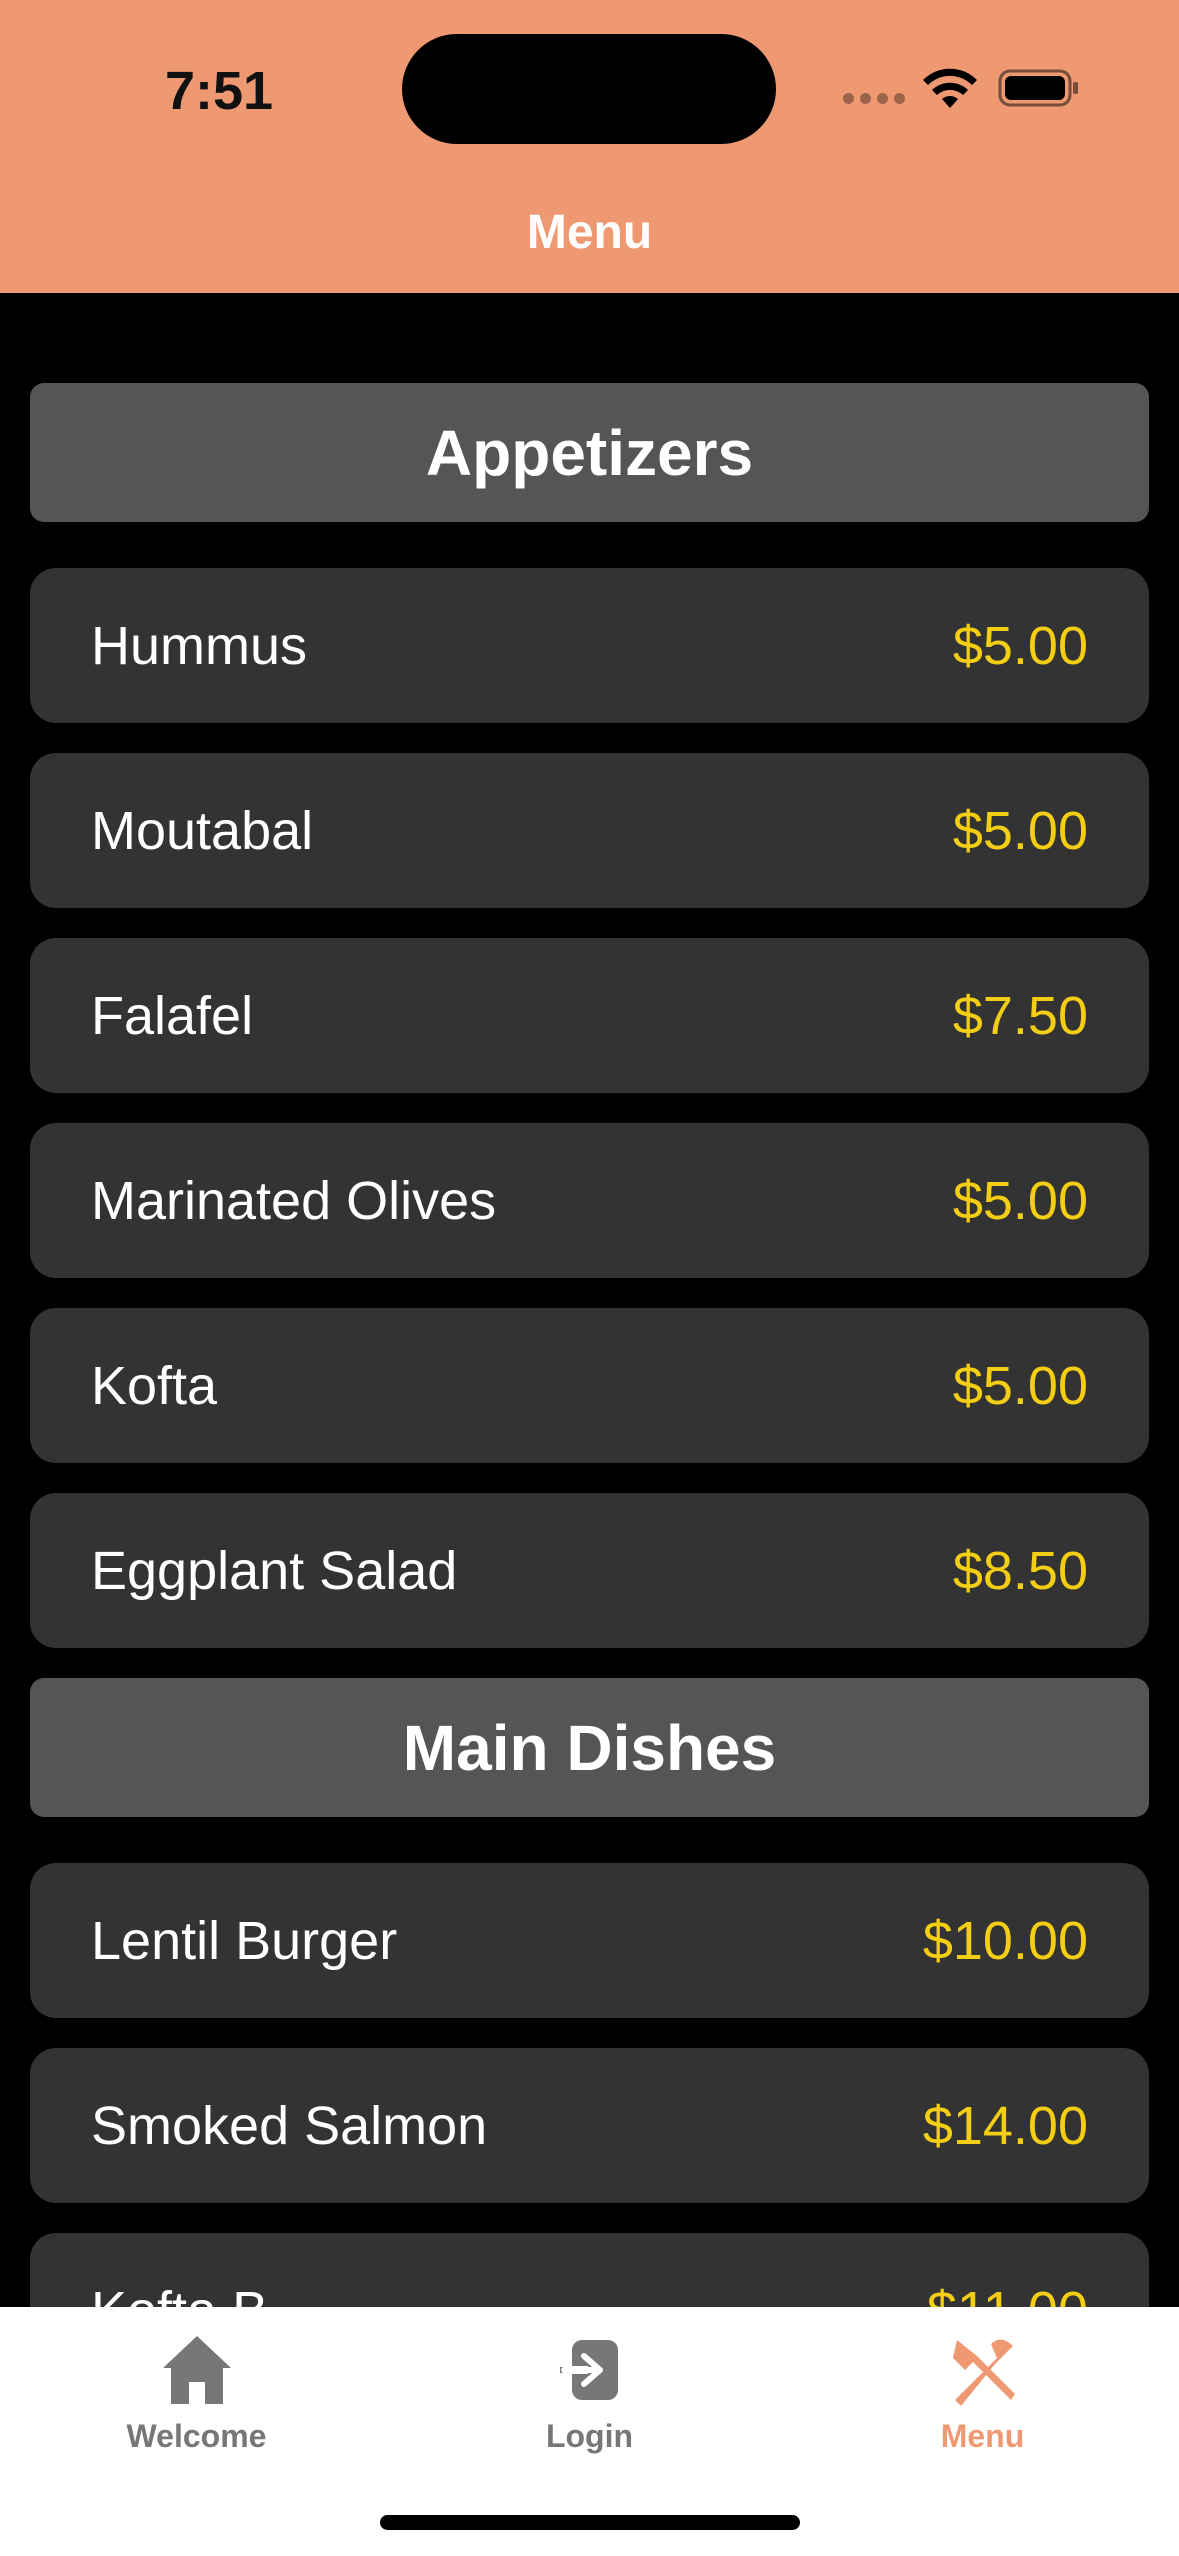 This screenshot has height=2556, width=1179. I want to click on page-title: Menu, so click(589, 232).